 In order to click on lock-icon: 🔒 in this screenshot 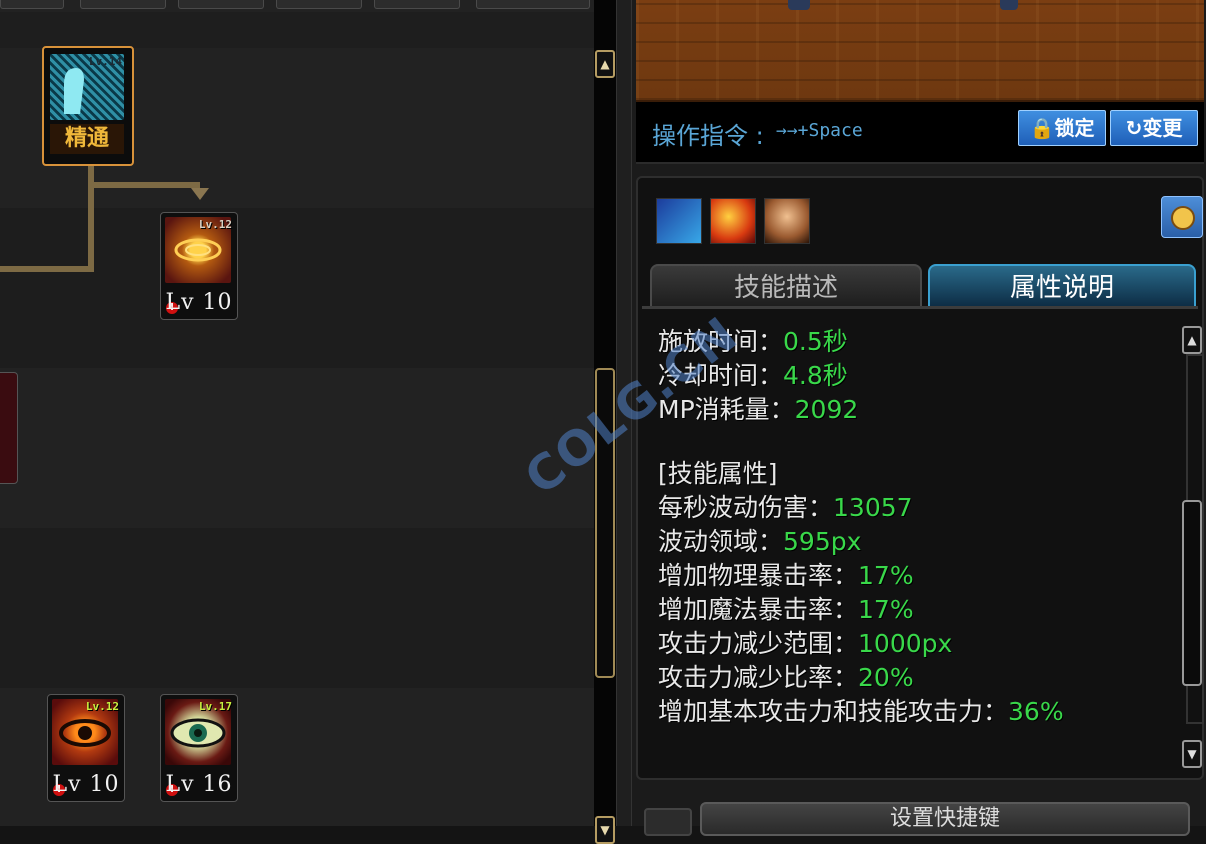, I will do `click(1042, 128)`.